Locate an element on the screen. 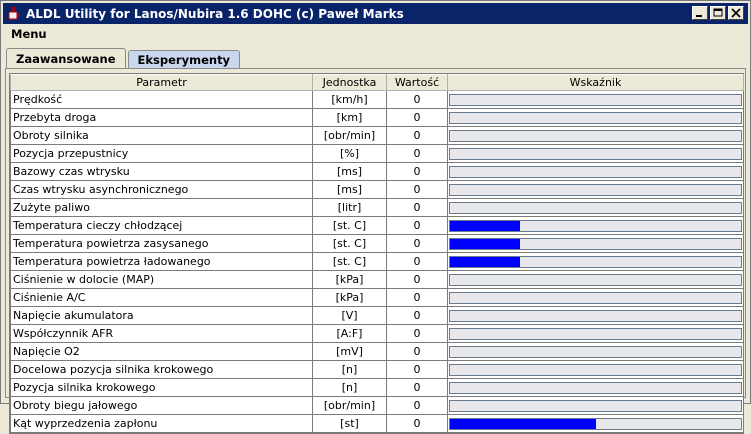 The image size is (751, 434). unit-cell: [obr/min] is located at coordinates (349, 135).